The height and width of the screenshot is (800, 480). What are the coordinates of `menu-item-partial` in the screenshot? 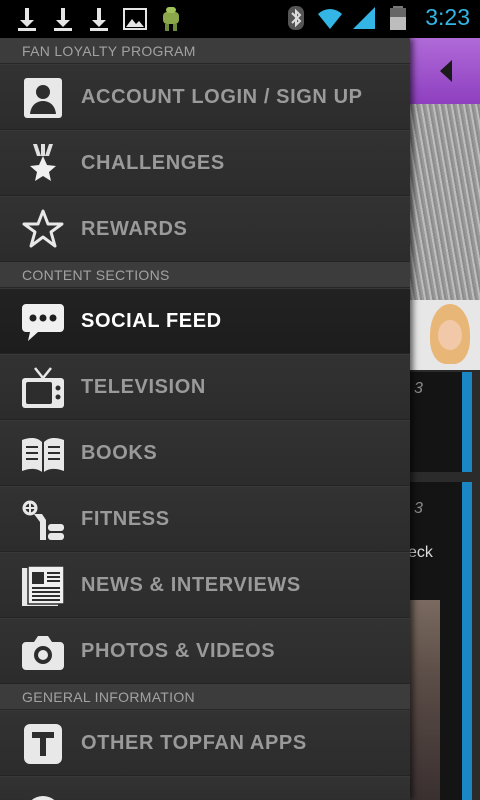 It's located at (205, 788).